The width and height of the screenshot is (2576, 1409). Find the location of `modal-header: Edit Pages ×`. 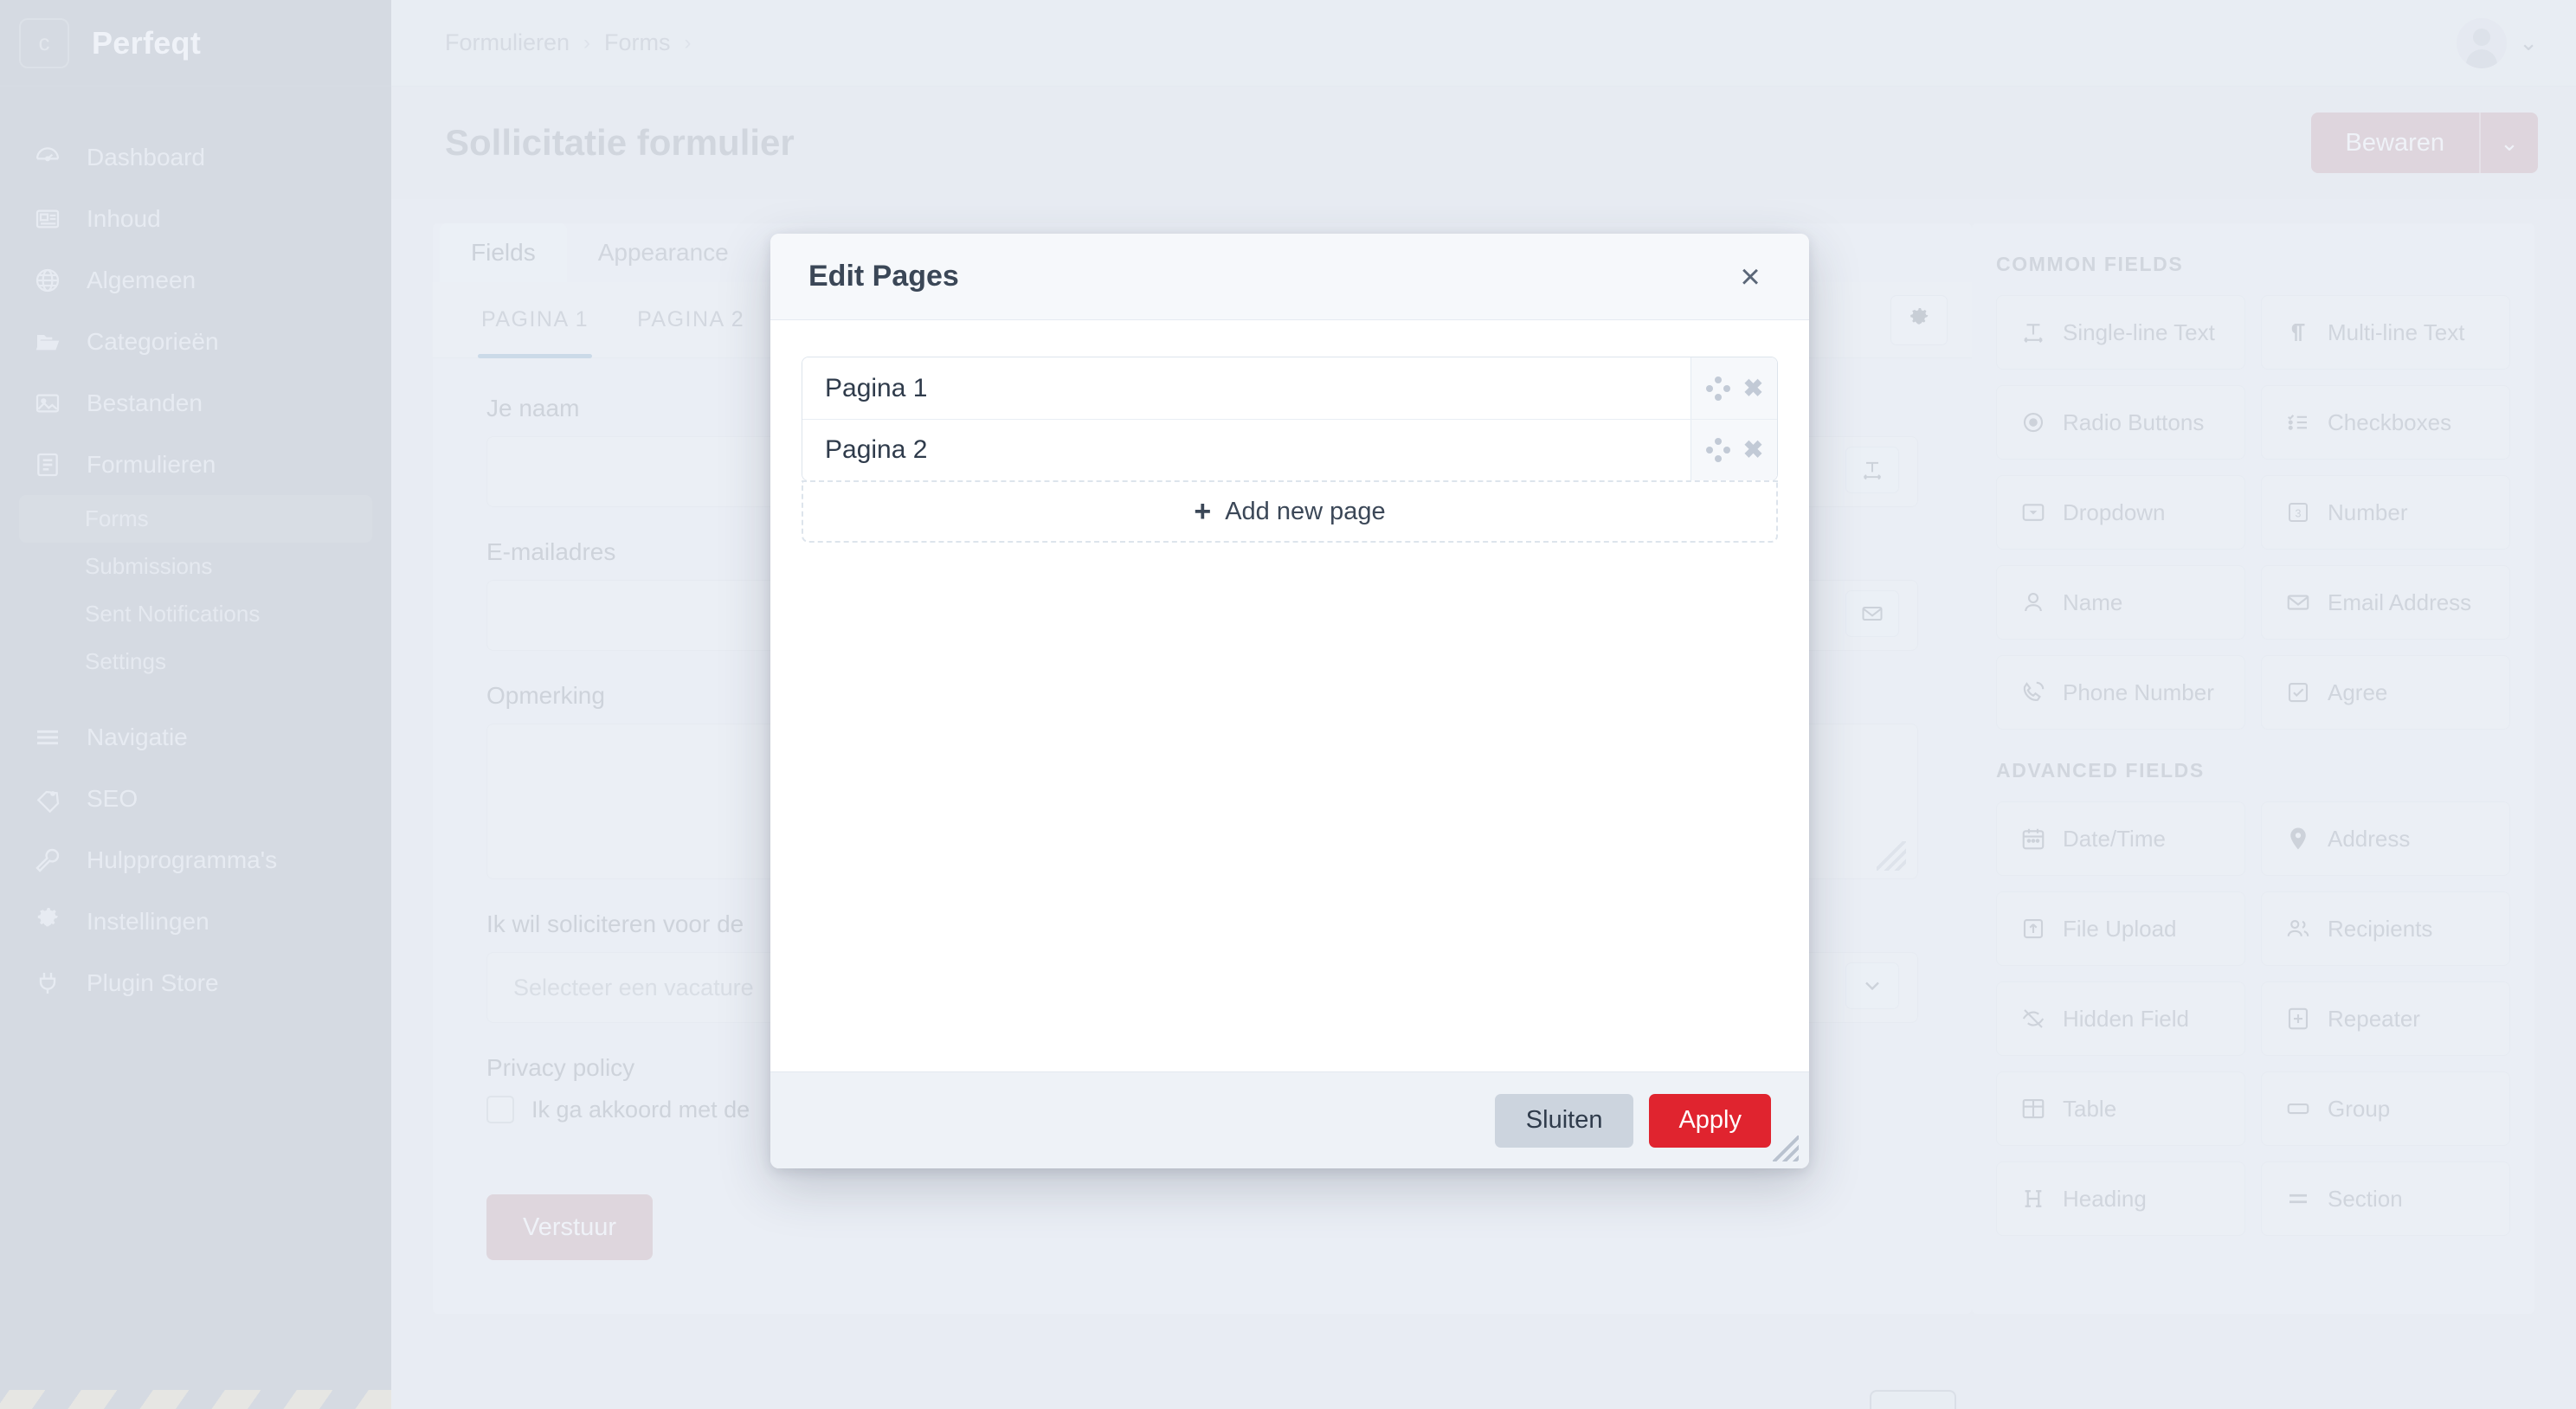

modal-header: Edit Pages × is located at coordinates (1289, 277).